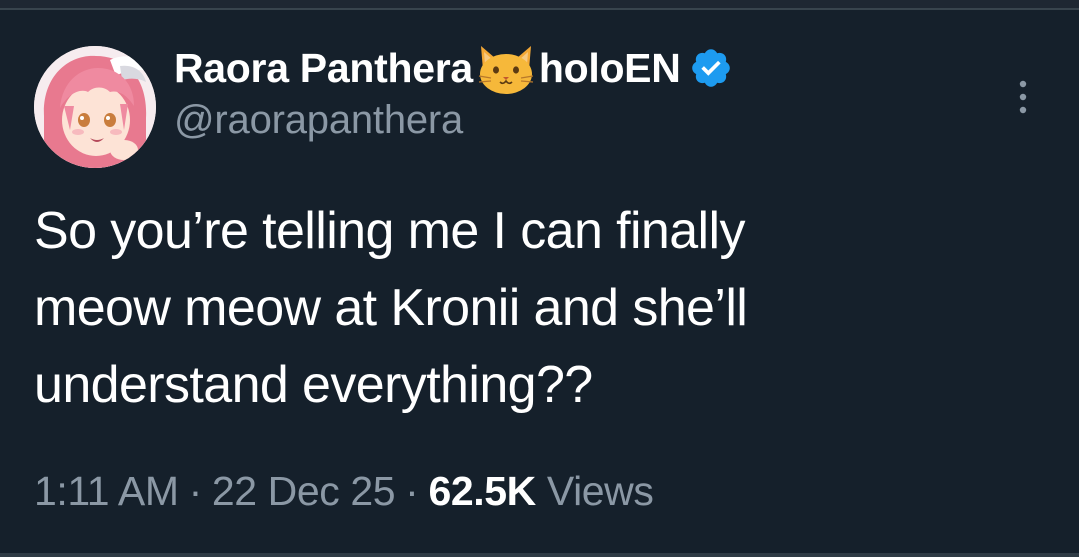  Describe the element at coordinates (610, 68) in the screenshot. I see `display-name-suffix: holoEN` at that location.